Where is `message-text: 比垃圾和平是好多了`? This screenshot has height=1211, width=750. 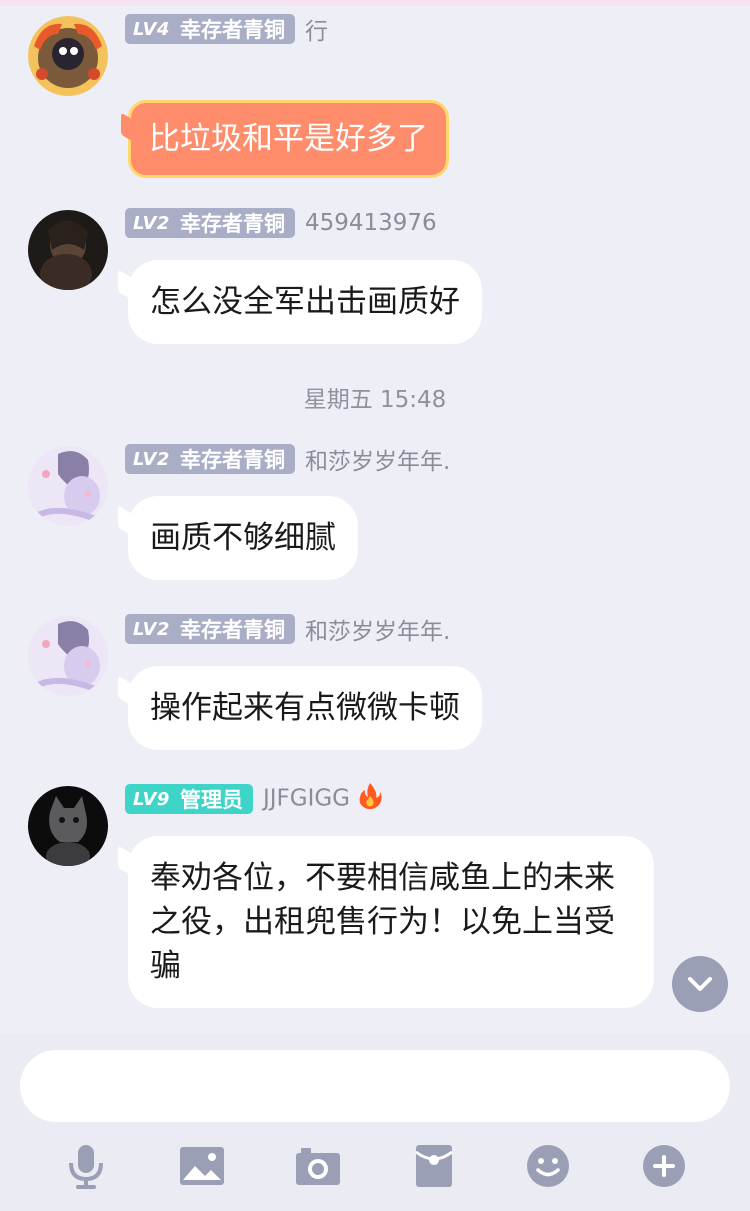 message-text: 比垃圾和平是好多了 is located at coordinates (288, 139).